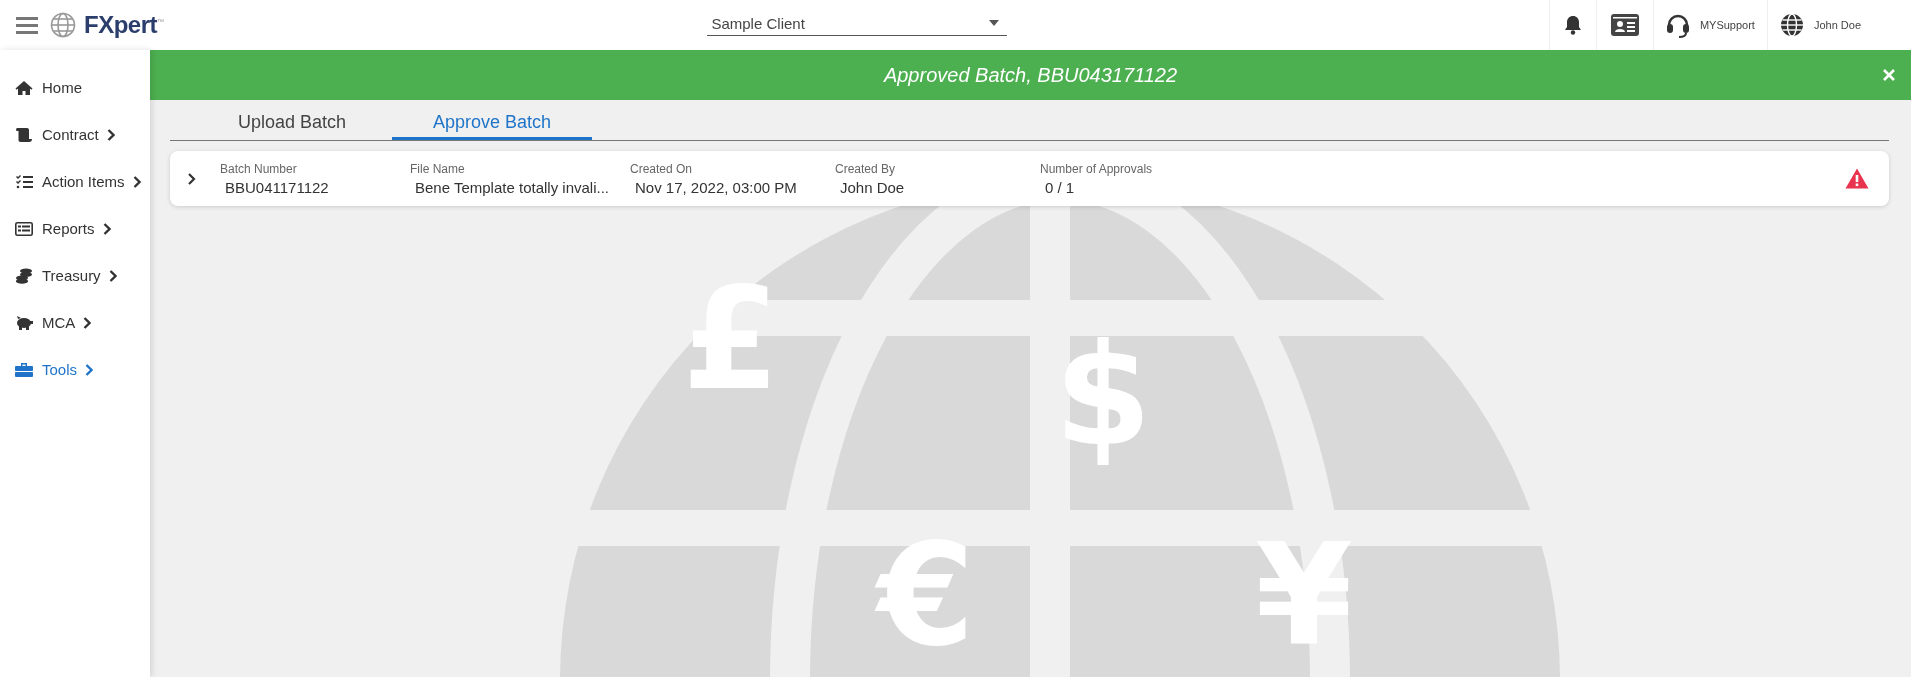 The width and height of the screenshot is (1911, 677). What do you see at coordinates (1889, 75) in the screenshot?
I see `close-icon` at bounding box center [1889, 75].